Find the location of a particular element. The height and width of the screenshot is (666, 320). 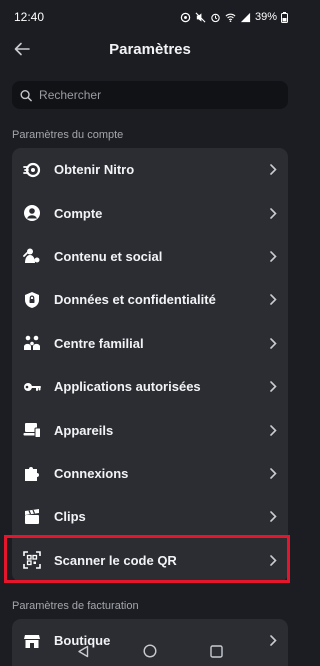

devices-icon is located at coordinates (32, 430).